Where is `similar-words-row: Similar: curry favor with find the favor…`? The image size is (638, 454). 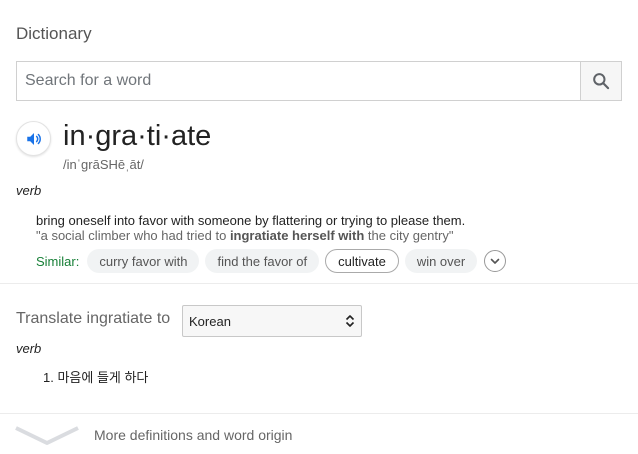 similar-words-row: Similar: curry favor with find the favor… is located at coordinates (271, 261).